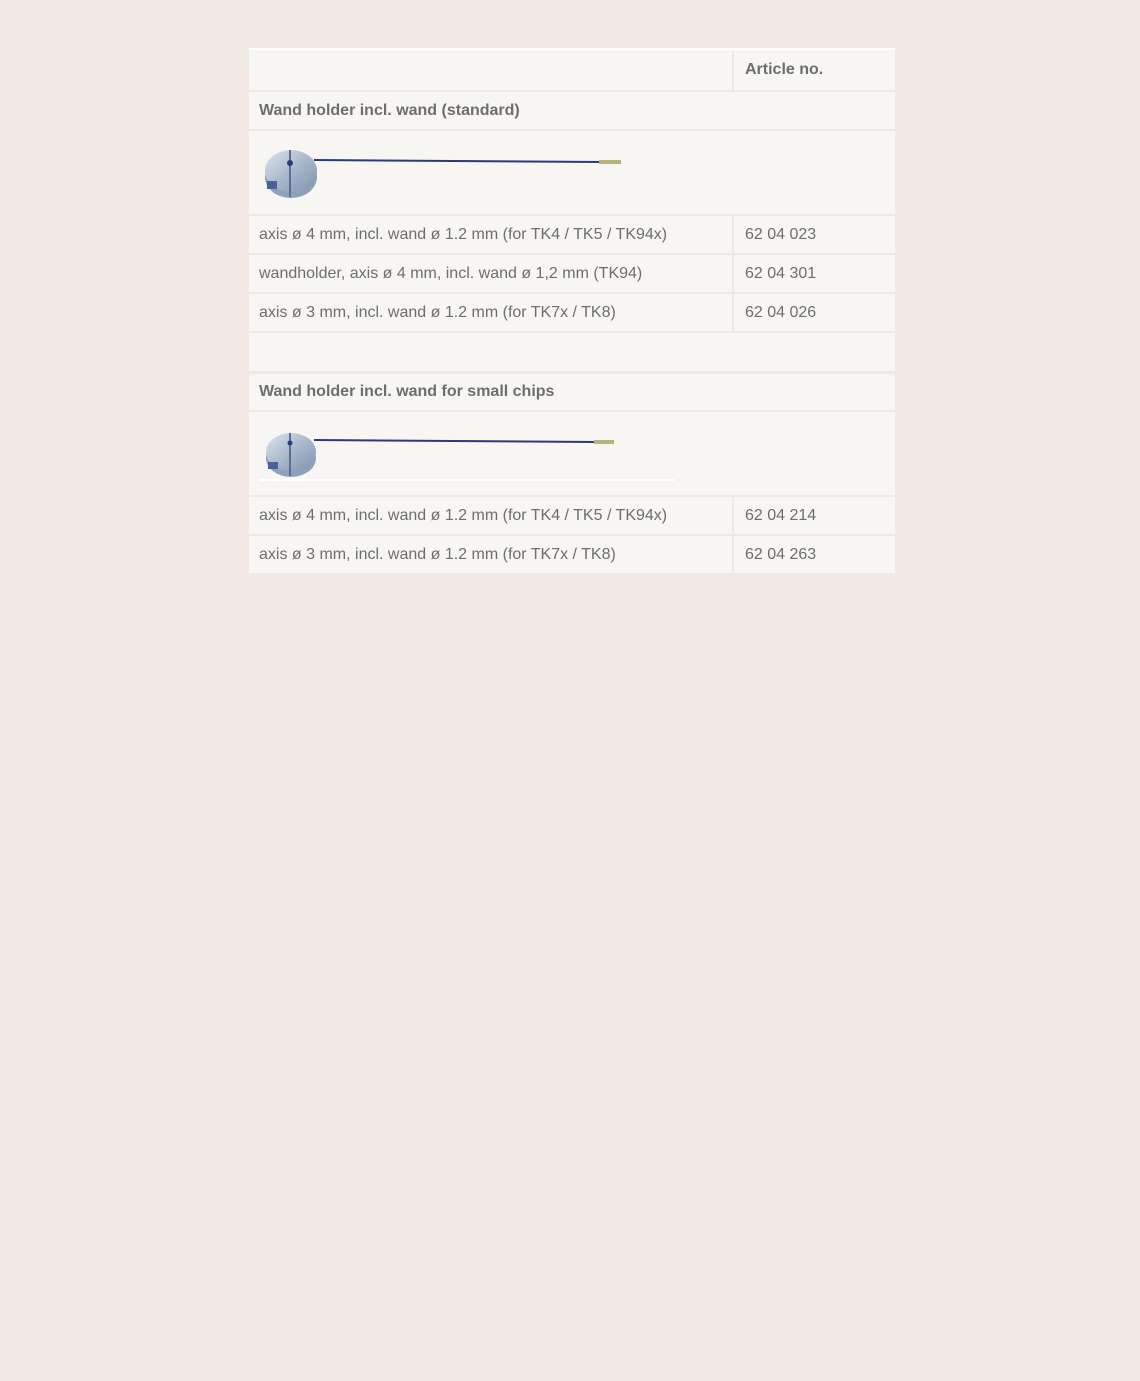 The height and width of the screenshot is (1381, 1140). Describe the element at coordinates (813, 71) in the screenshot. I see `header-article-no: Article no.` at that location.